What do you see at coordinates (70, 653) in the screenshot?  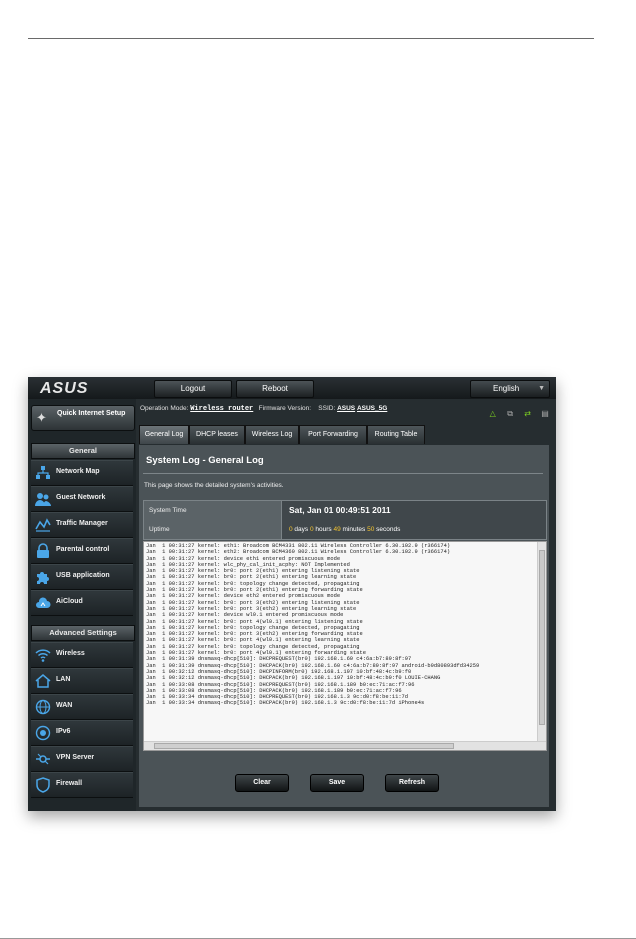 I see `sidebar-item-label: Wireless` at bounding box center [70, 653].